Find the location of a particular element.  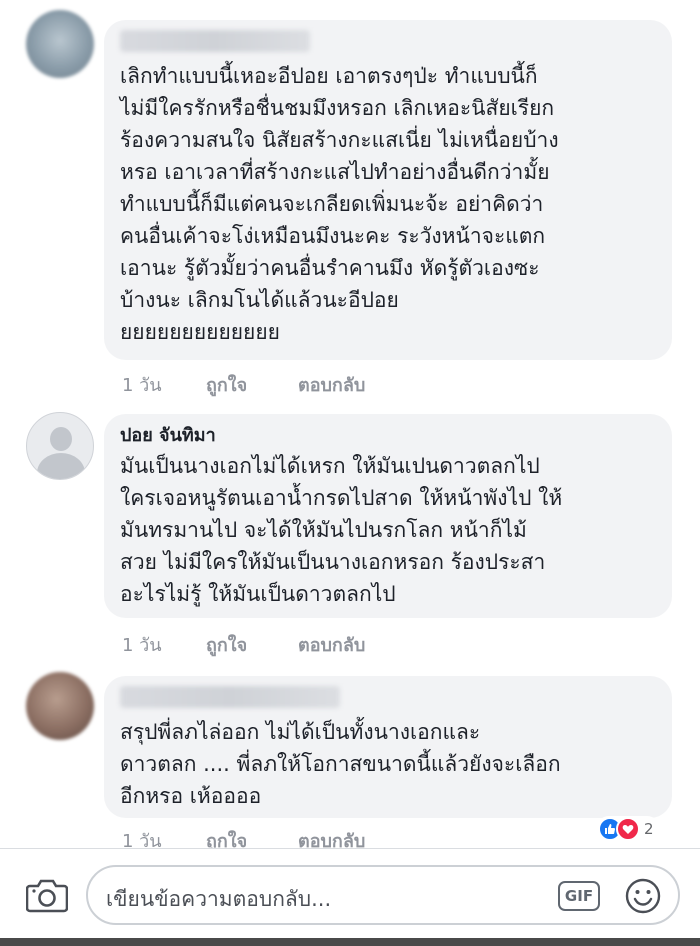

comment-text-line: ยยยยยยยยยยยยย is located at coordinates (200, 332).